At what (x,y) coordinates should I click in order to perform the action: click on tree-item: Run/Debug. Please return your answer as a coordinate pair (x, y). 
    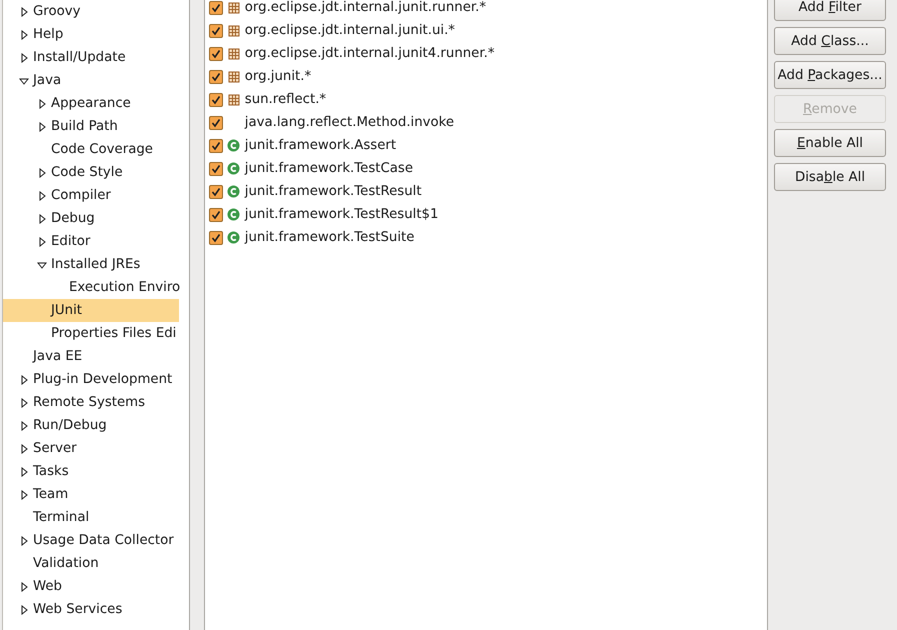
    Looking at the image, I should click on (91, 425).